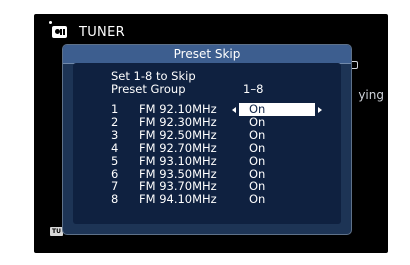  I want to click on preset-frequency: FM 94.10MHz, so click(178, 199).